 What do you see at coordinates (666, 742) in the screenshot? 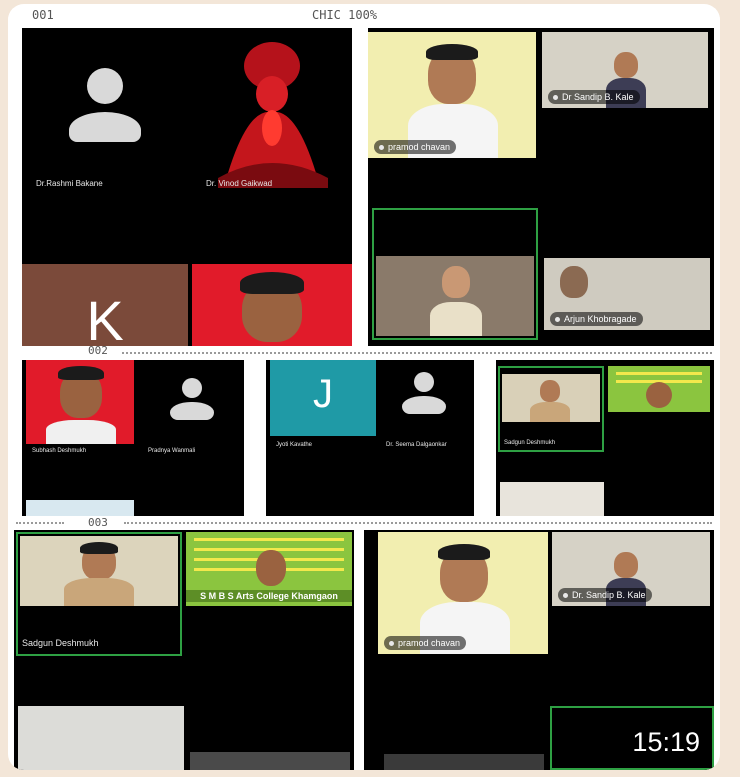
I see `video-timestamp: 15:19` at bounding box center [666, 742].